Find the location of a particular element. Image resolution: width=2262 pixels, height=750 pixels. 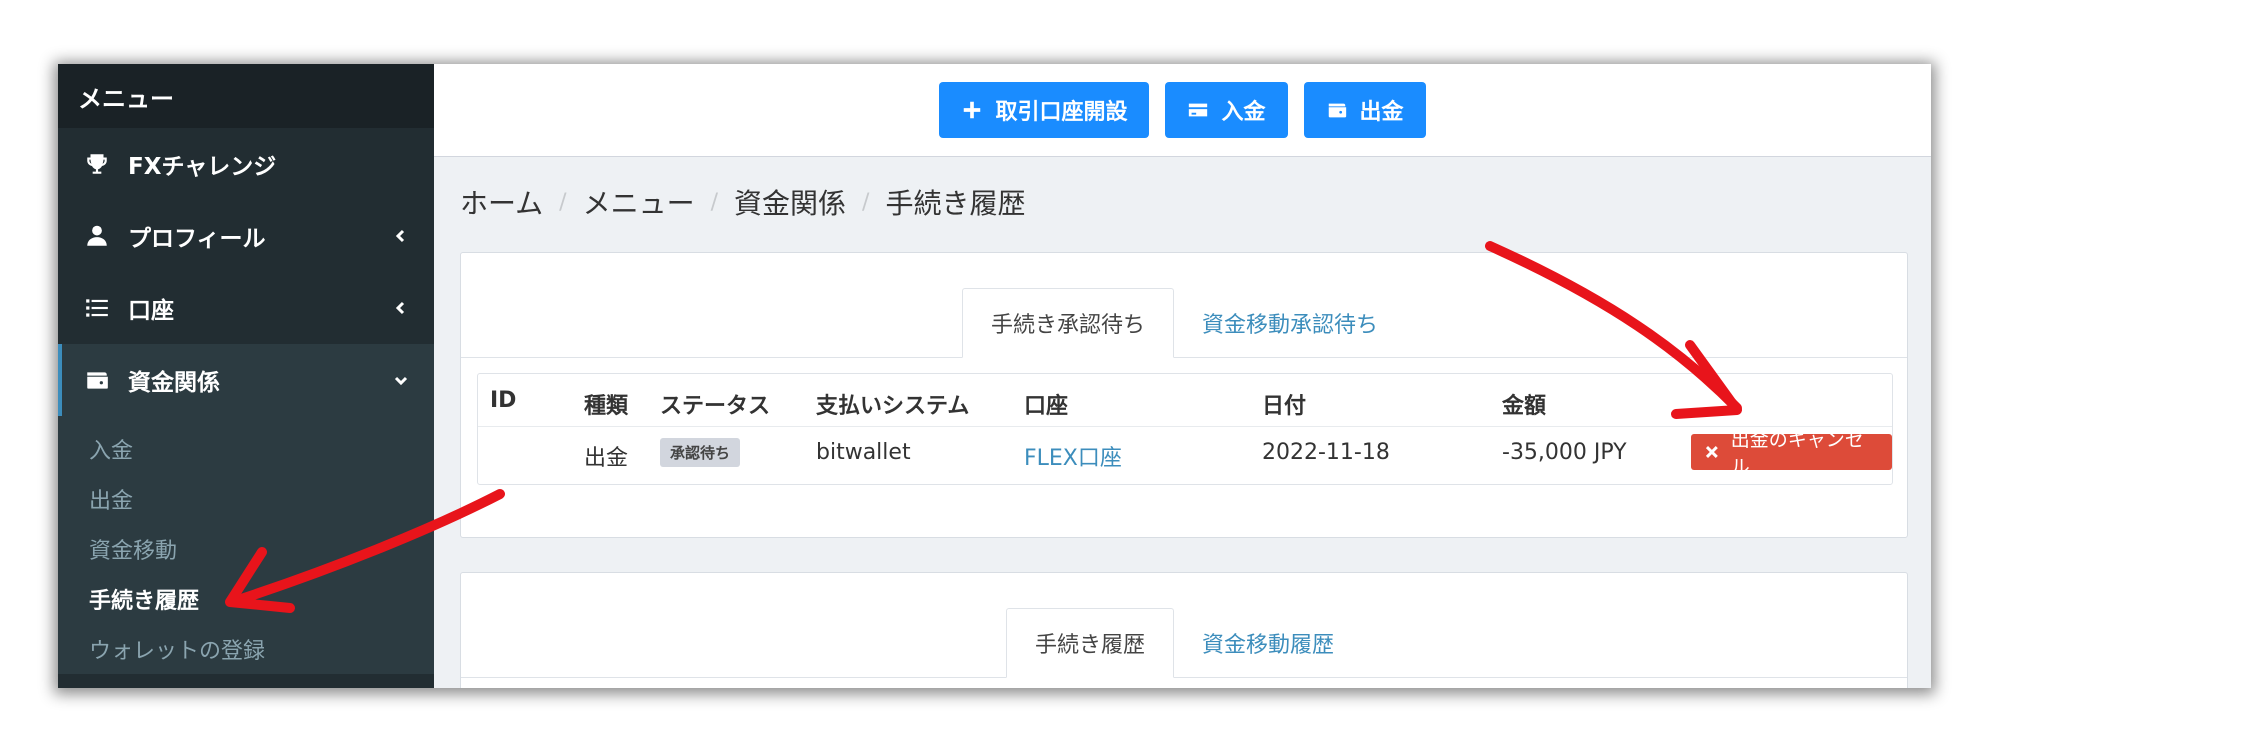

open-account-button: 取引口座開設 is located at coordinates (1044, 110).